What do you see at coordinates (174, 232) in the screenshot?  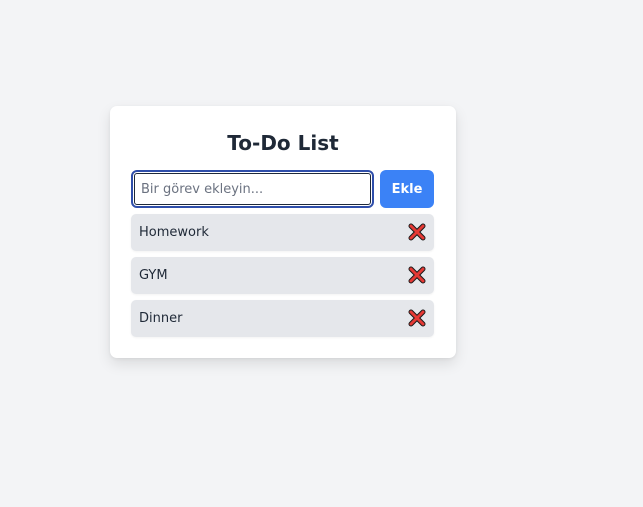 I see `task-label: Homework` at bounding box center [174, 232].